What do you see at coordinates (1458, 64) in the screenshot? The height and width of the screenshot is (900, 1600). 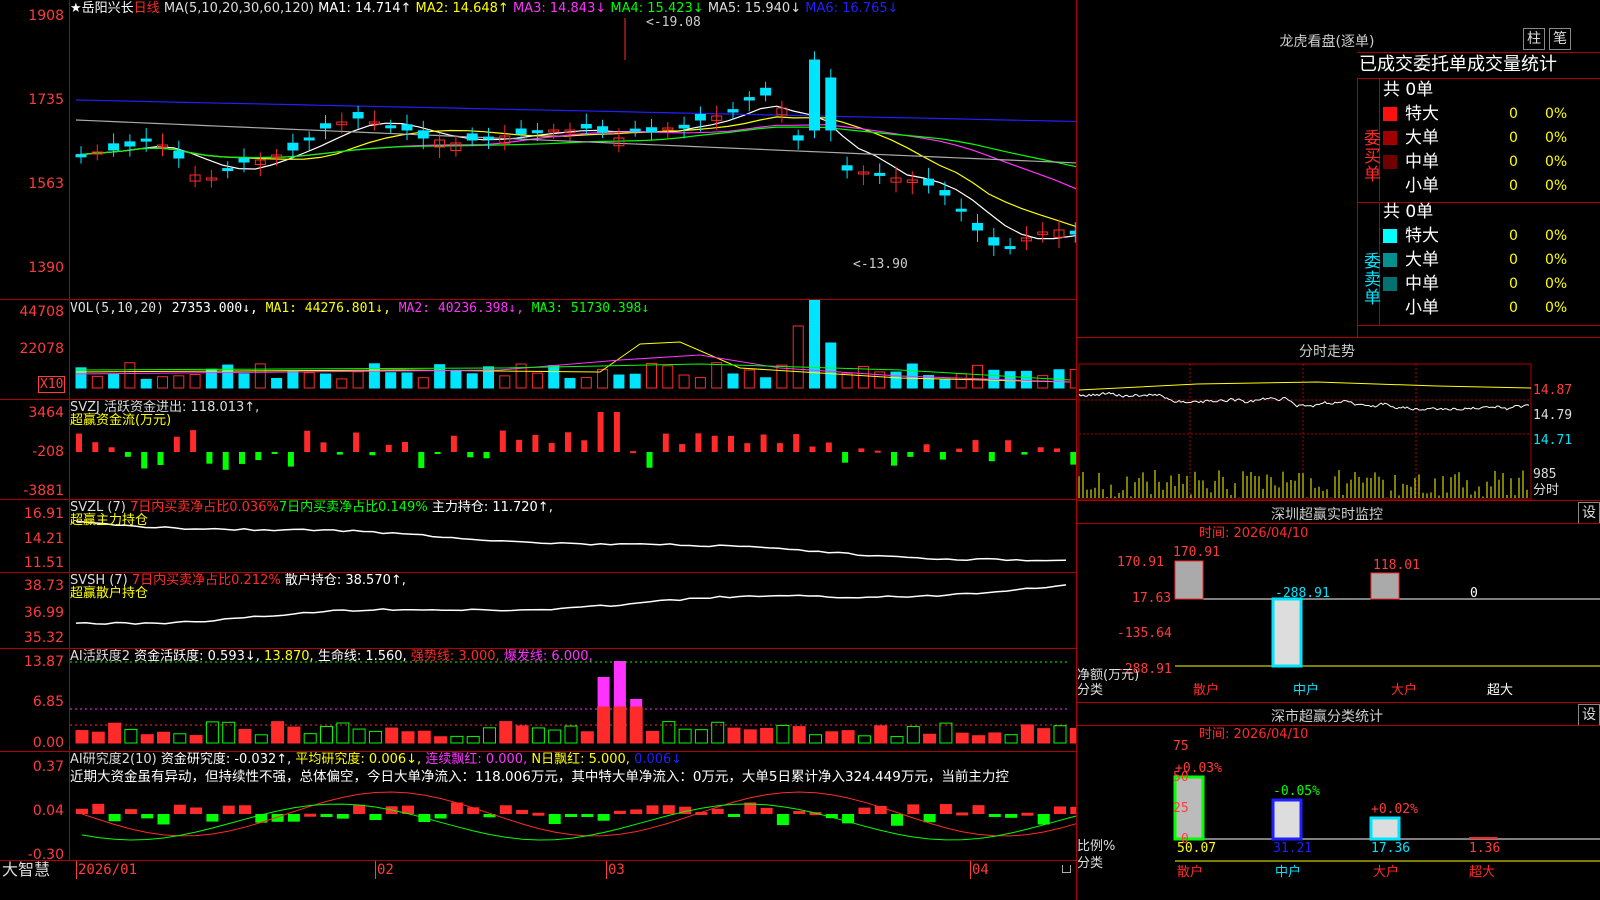 I see `stats-title: 已成交委托单成交量统计` at bounding box center [1458, 64].